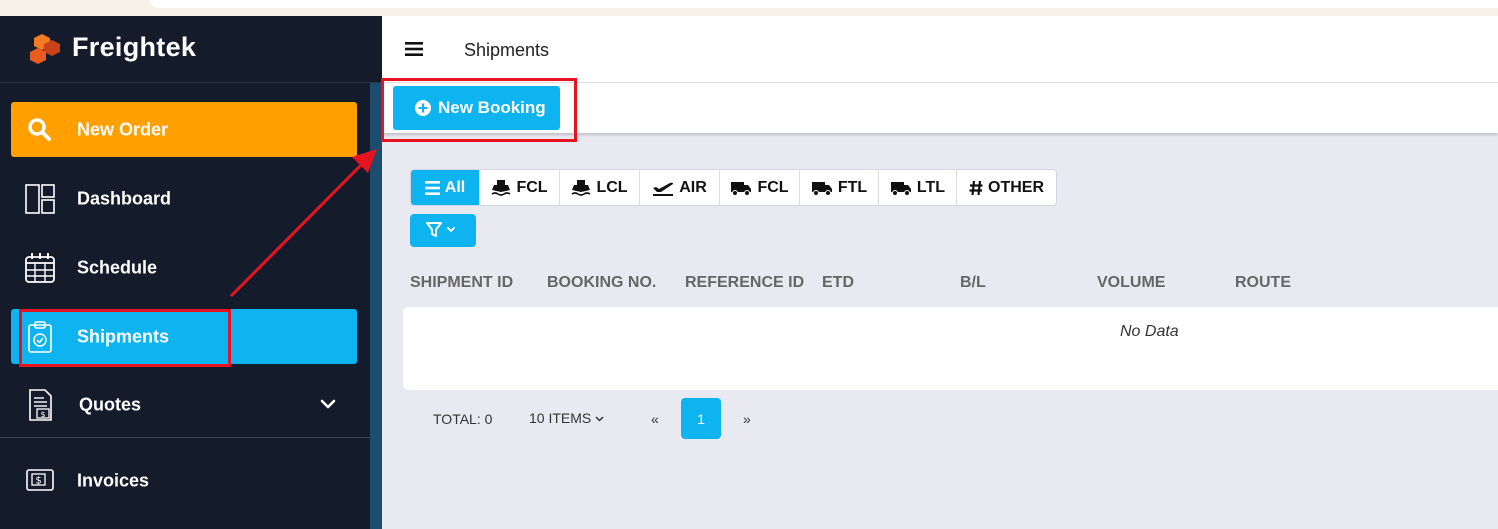  Describe the element at coordinates (123, 129) in the screenshot. I see `sidebar-item-label: New Order` at that location.